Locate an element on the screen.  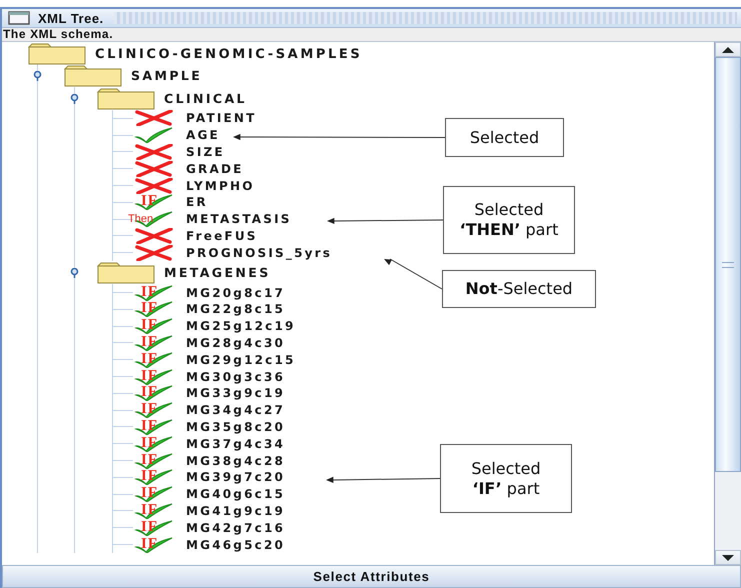
attribute-label: MG20g8c17 is located at coordinates (236, 293).